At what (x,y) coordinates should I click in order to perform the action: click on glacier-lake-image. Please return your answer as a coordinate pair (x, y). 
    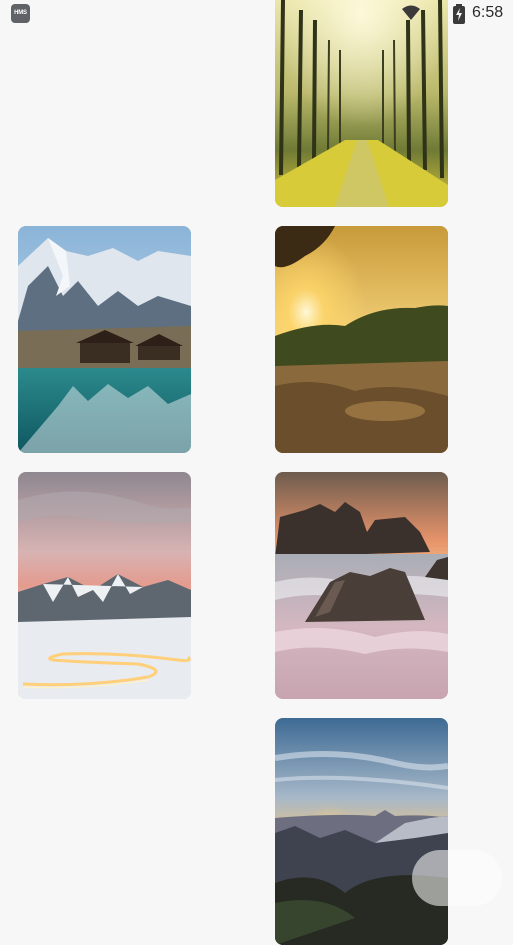
    Looking at the image, I should click on (104, 339).